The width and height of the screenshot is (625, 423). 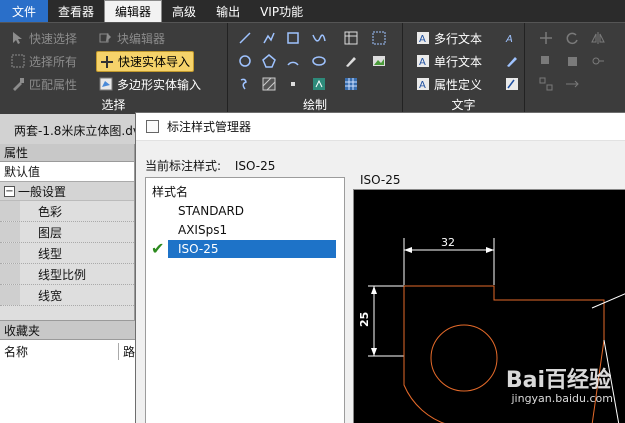 What do you see at coordinates (245, 84) in the screenshot?
I see `revcloud-icon` at bounding box center [245, 84].